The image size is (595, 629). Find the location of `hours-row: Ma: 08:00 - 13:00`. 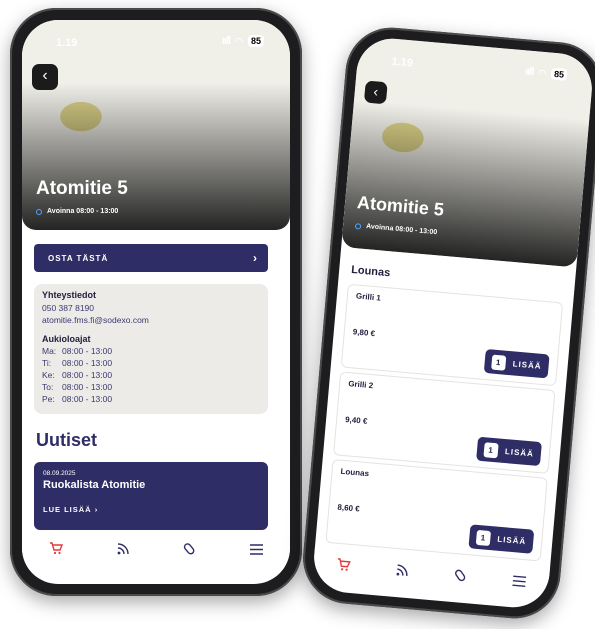

hours-row: Ma: 08:00 - 13:00 is located at coordinates (77, 351).